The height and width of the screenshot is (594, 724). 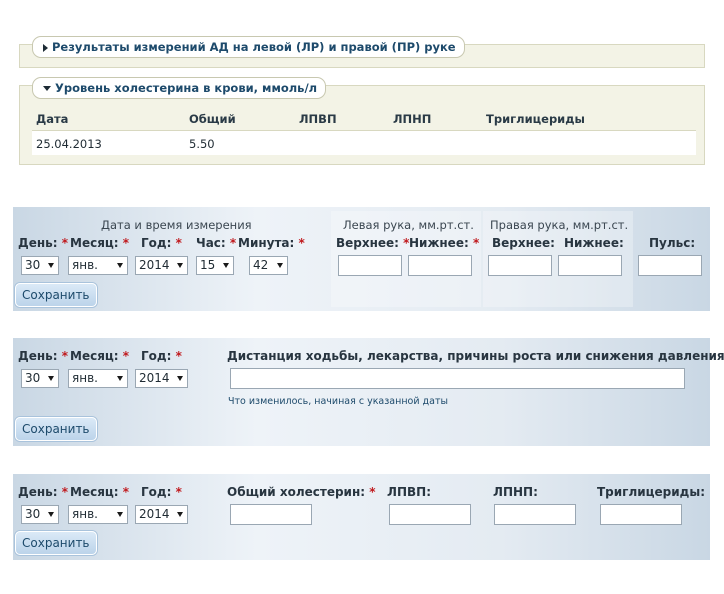 What do you see at coordinates (515, 492) in the screenshot?
I see `ldl-label: ЛПНП:` at bounding box center [515, 492].